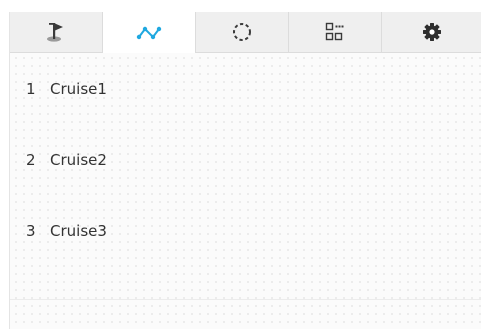 Image resolution: width=481 pixels, height=329 pixels. I want to click on cruise-name: Cruise1, so click(78, 88).